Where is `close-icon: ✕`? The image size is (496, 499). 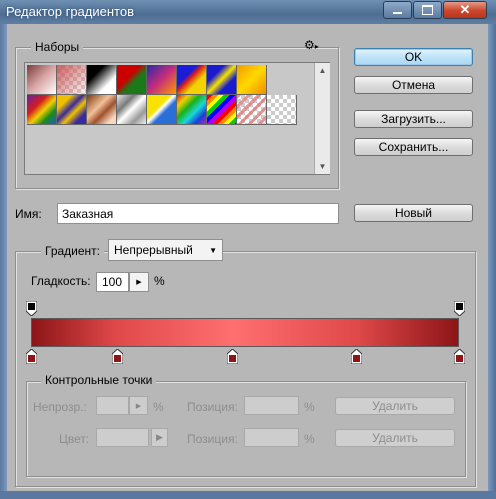 close-icon: ✕ is located at coordinates (465, 9).